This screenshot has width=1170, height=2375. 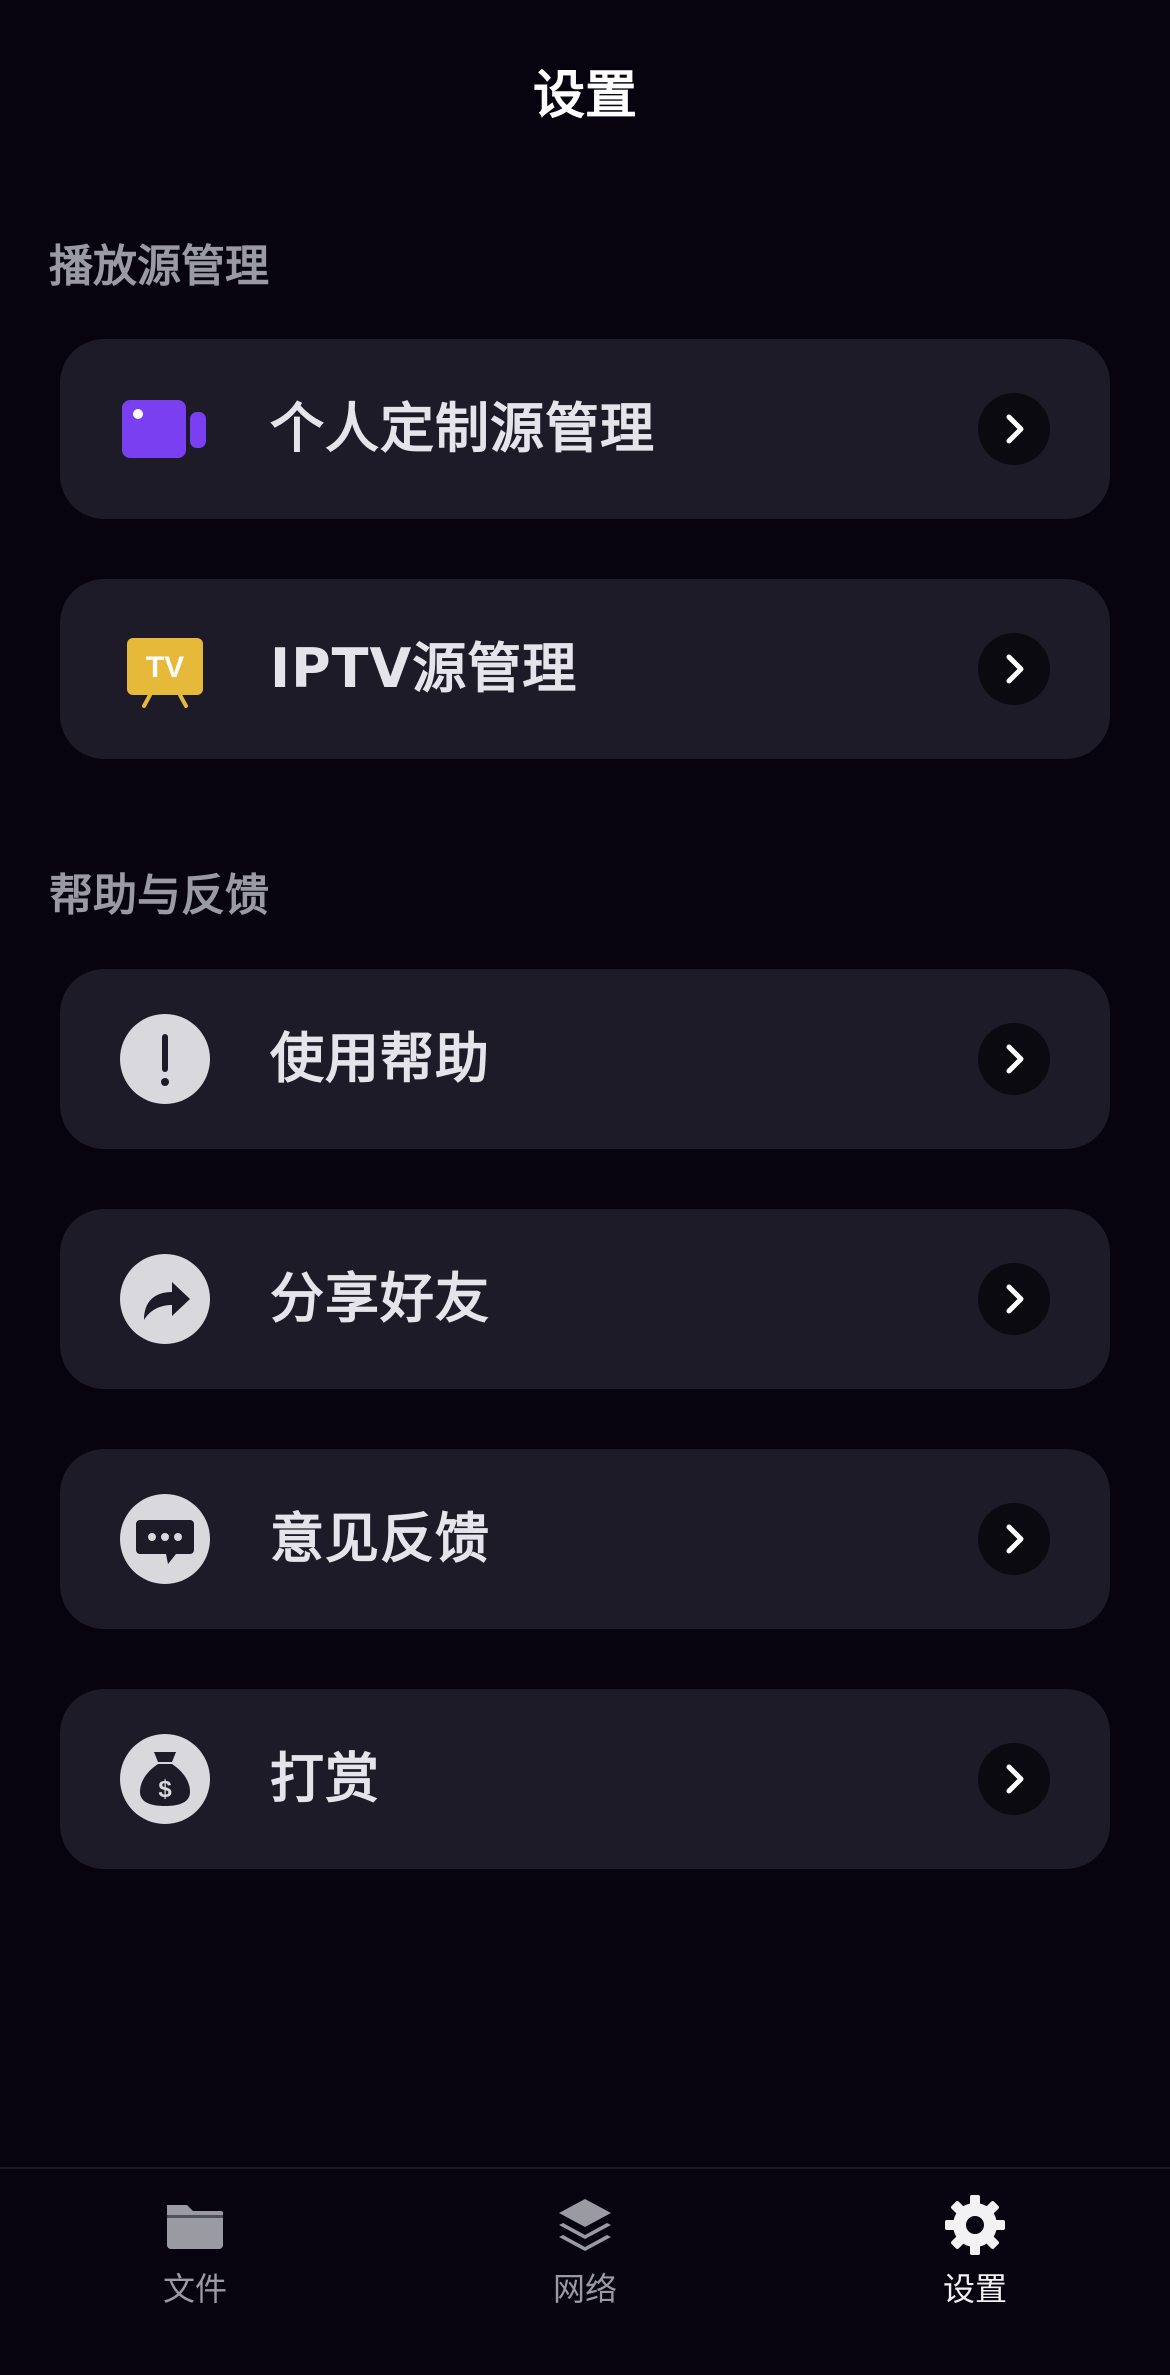 I want to click on bottom-tab-bar: 文件 网络 设置, so click(x=585, y=2271).